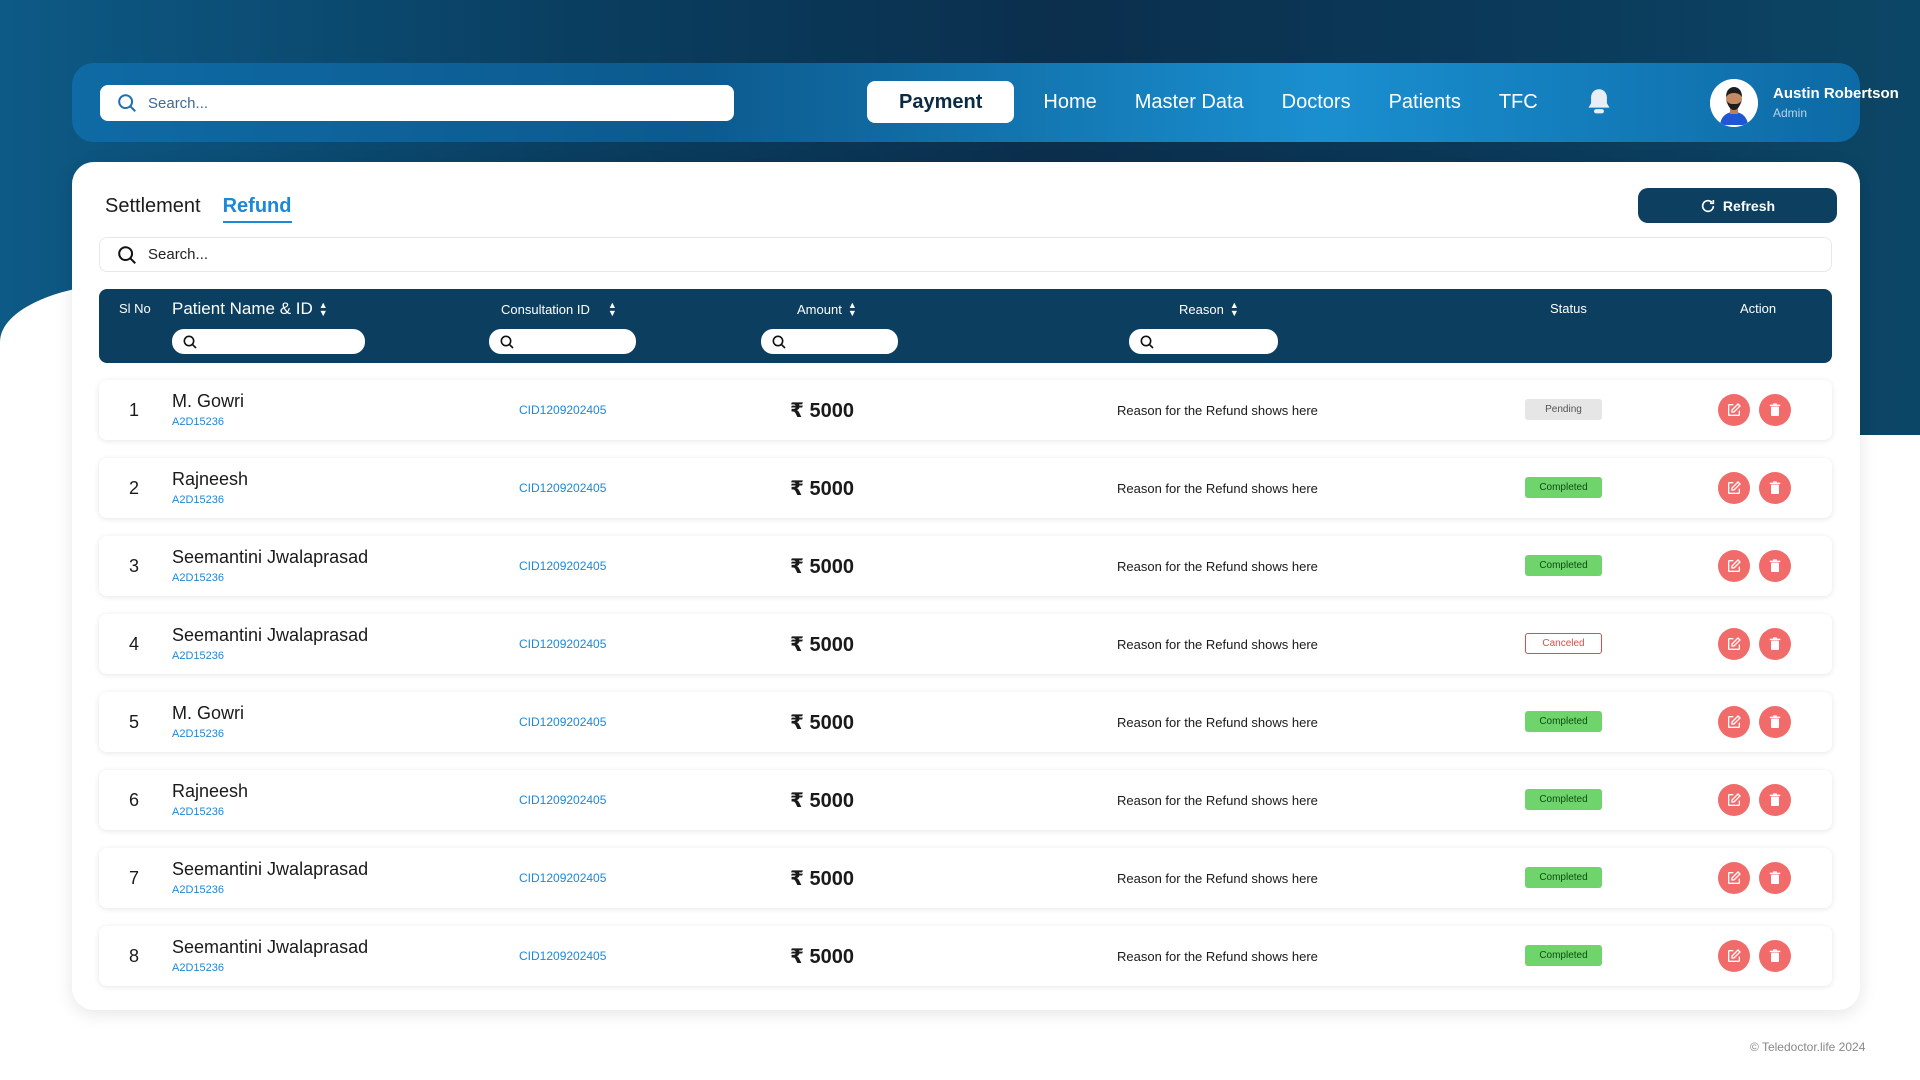 This screenshot has width=1920, height=1080. I want to click on row-sl-no: 5, so click(134, 722).